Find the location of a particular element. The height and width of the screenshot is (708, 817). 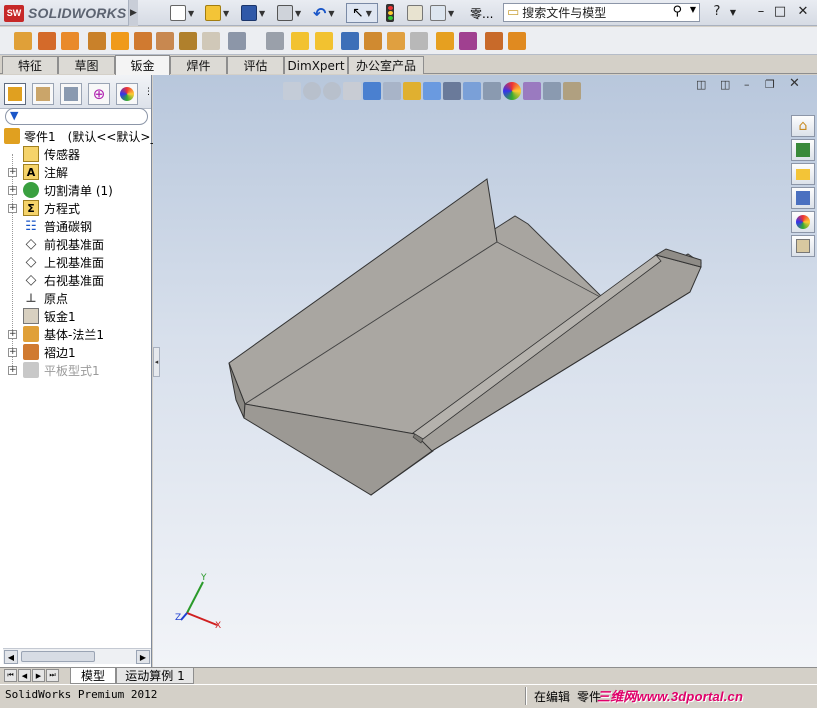

lofted-bend-icon is located at coordinates (70, 41).